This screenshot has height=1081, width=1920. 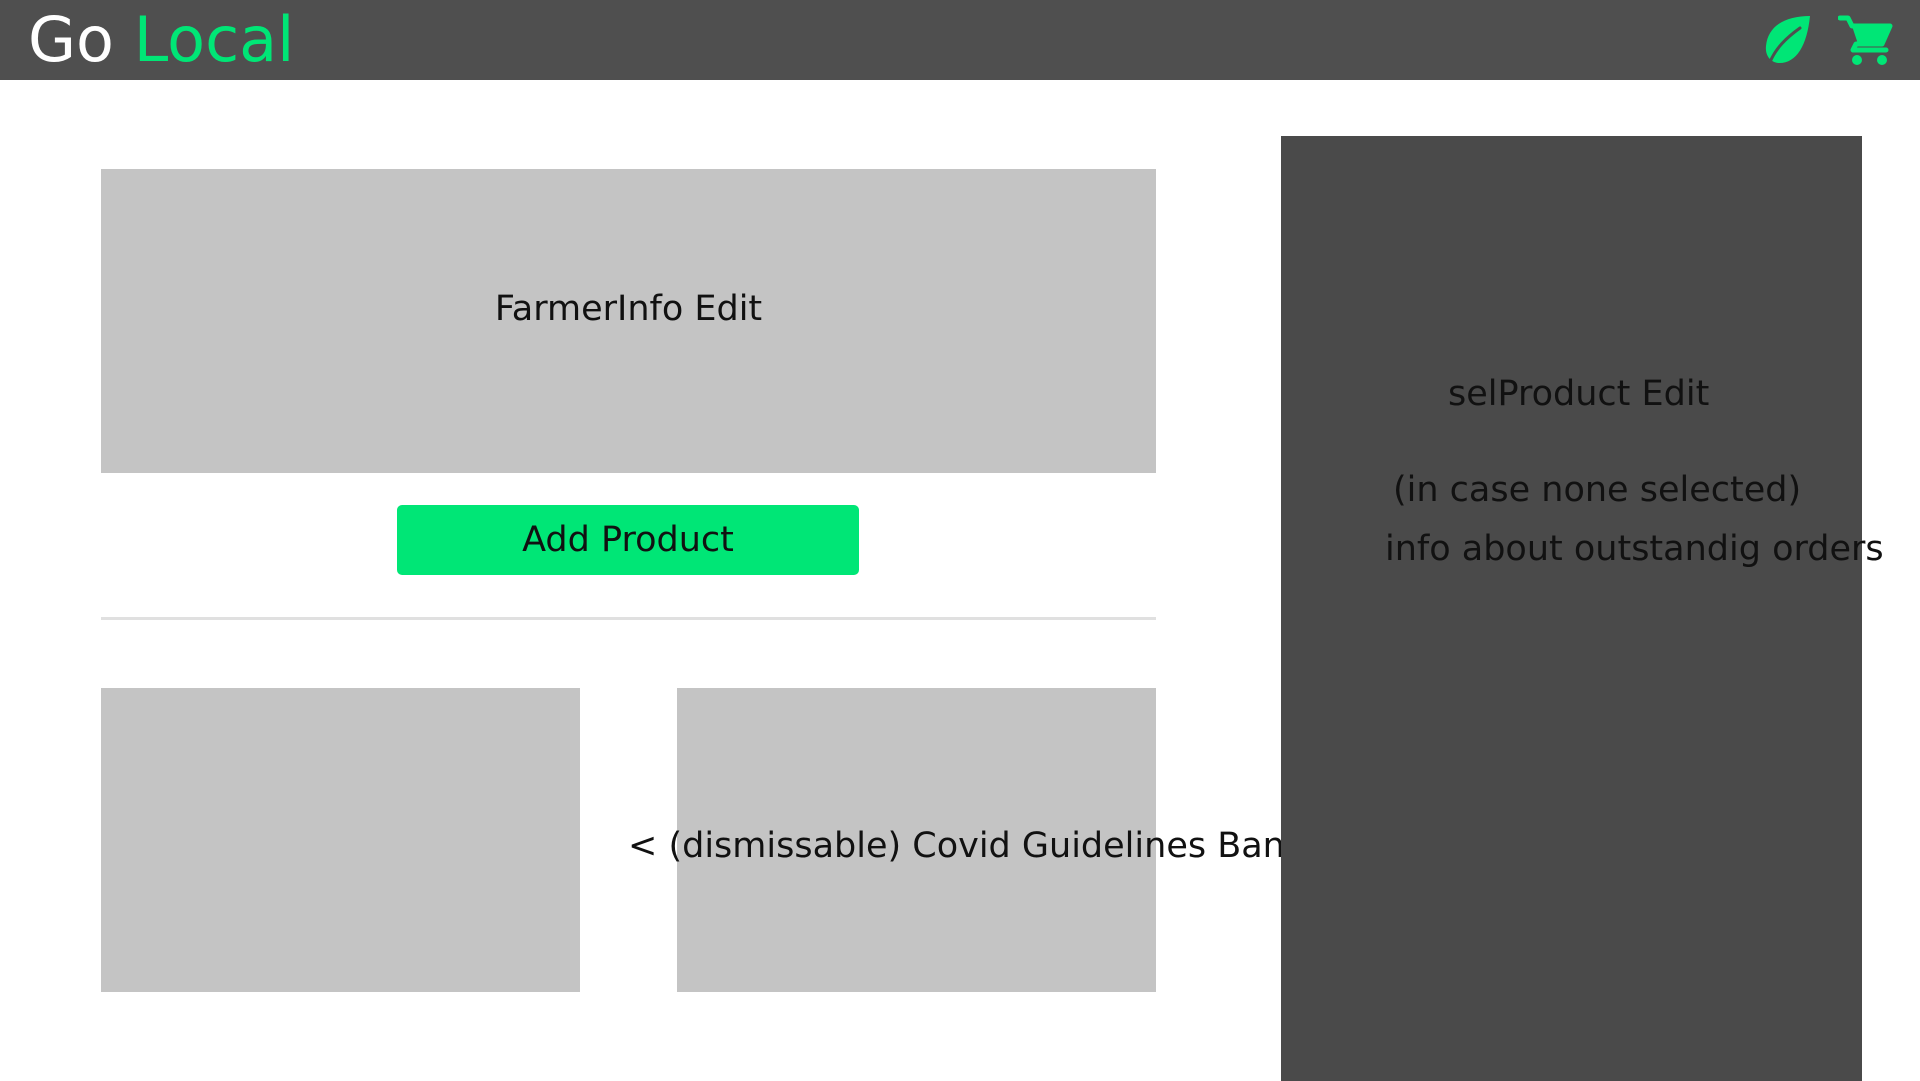 I want to click on outstanding-orders-info: info about outstandig orders, so click(x=1634, y=549).